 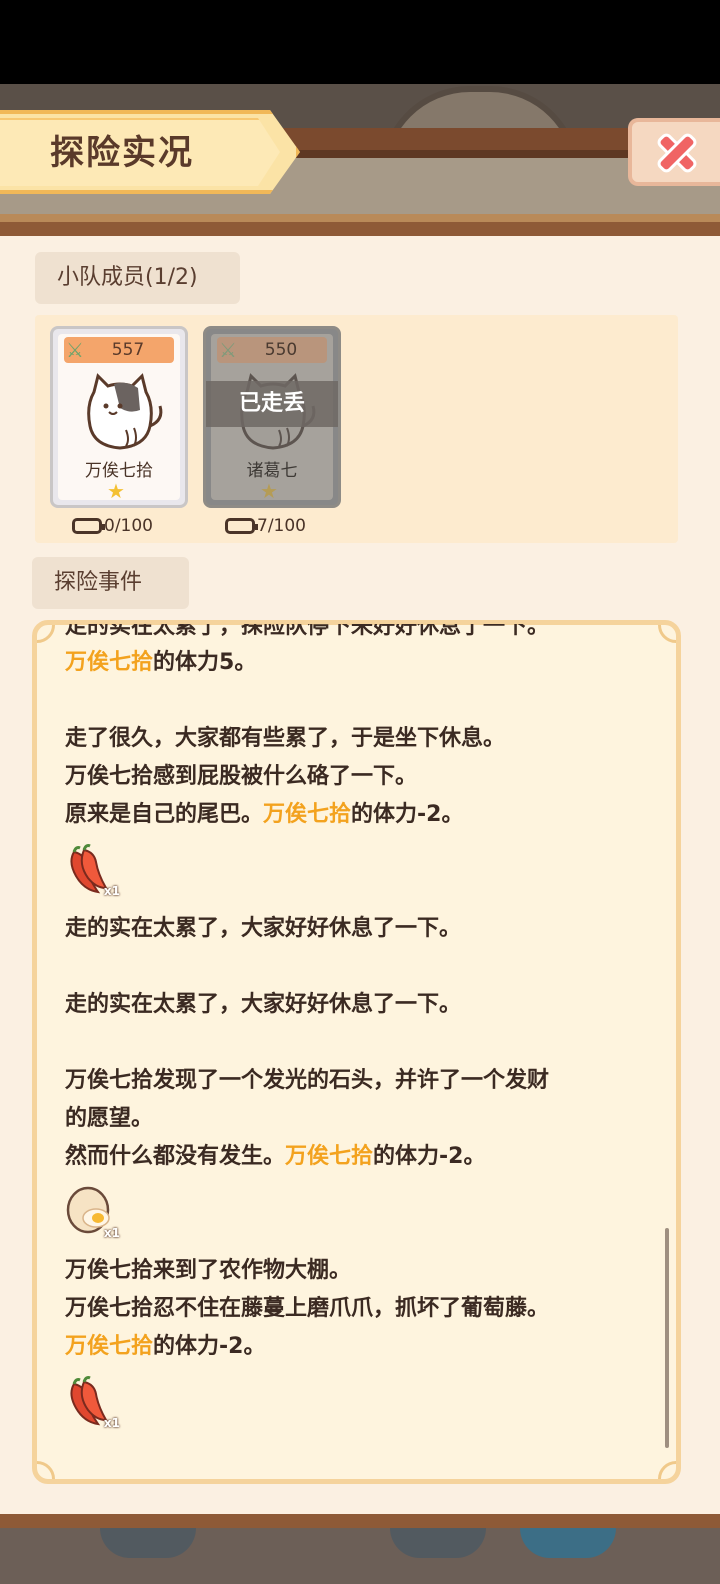 I want to click on team-members-label: 小队成员(1/2), so click(x=137, y=278).